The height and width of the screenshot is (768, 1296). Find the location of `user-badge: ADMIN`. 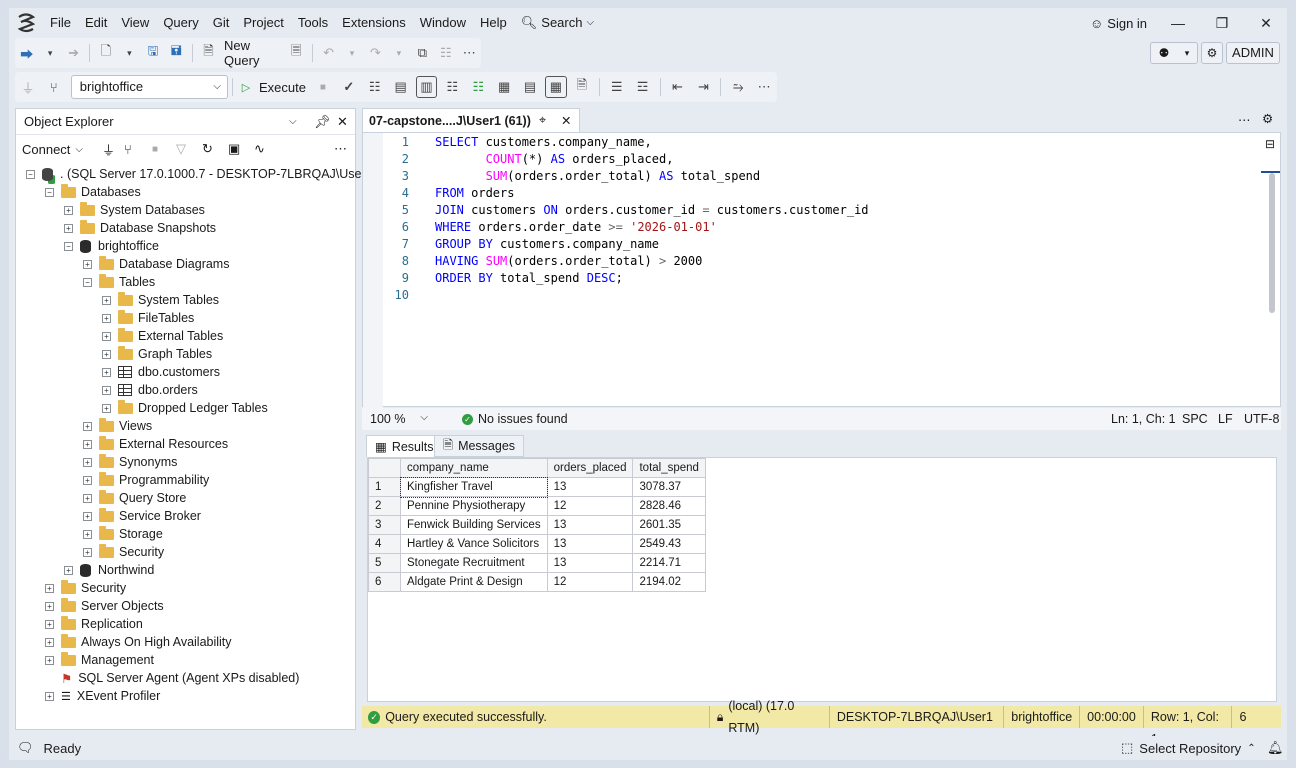

user-badge: ADMIN is located at coordinates (1253, 53).